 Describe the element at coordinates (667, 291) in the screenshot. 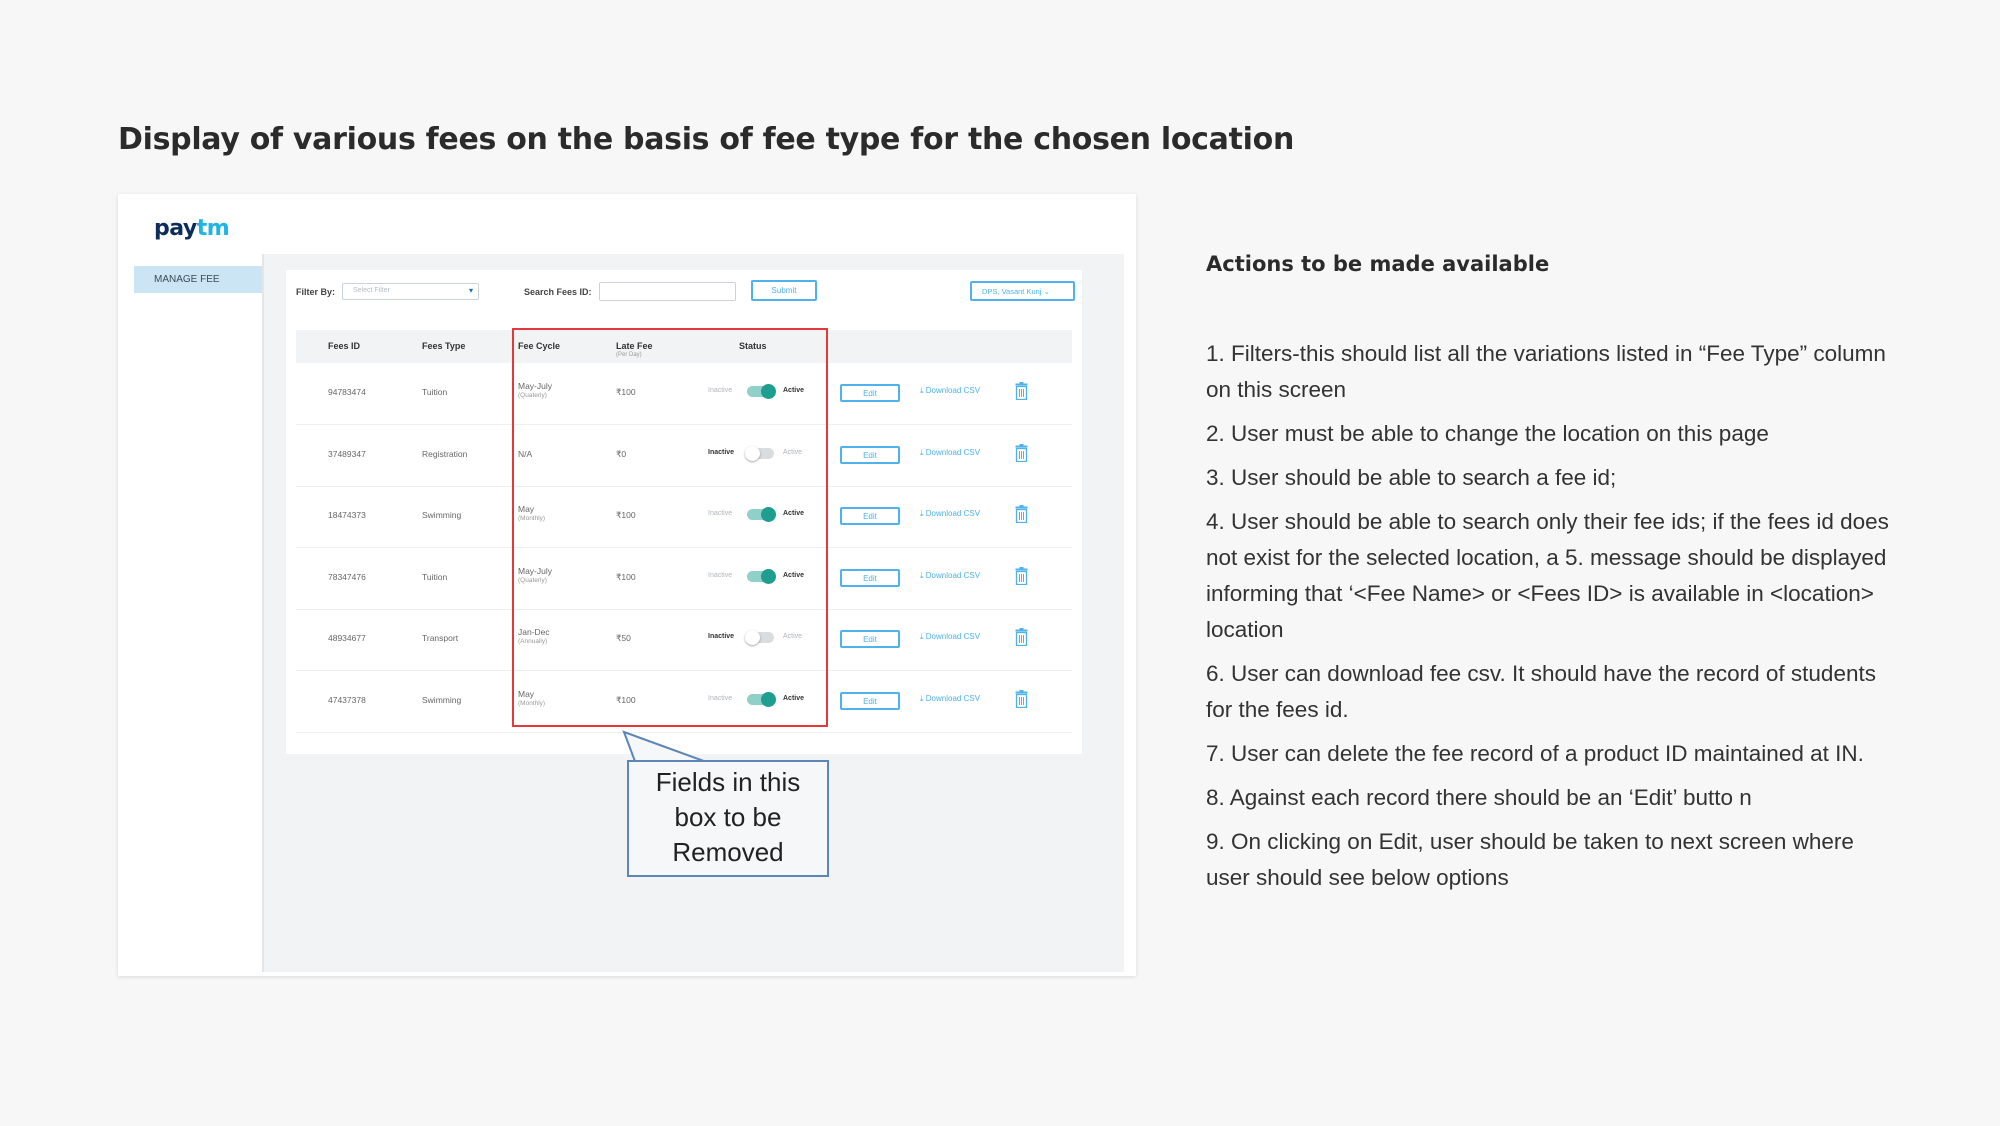

I see `search-fees-input` at that location.